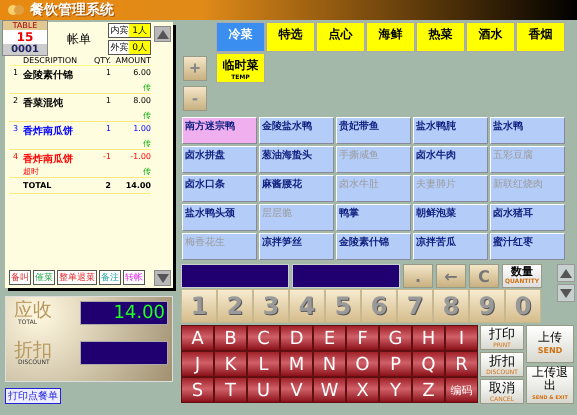 The height and width of the screenshot is (415, 577). What do you see at coordinates (395, 390) in the screenshot?
I see `letter-key: Y` at bounding box center [395, 390].